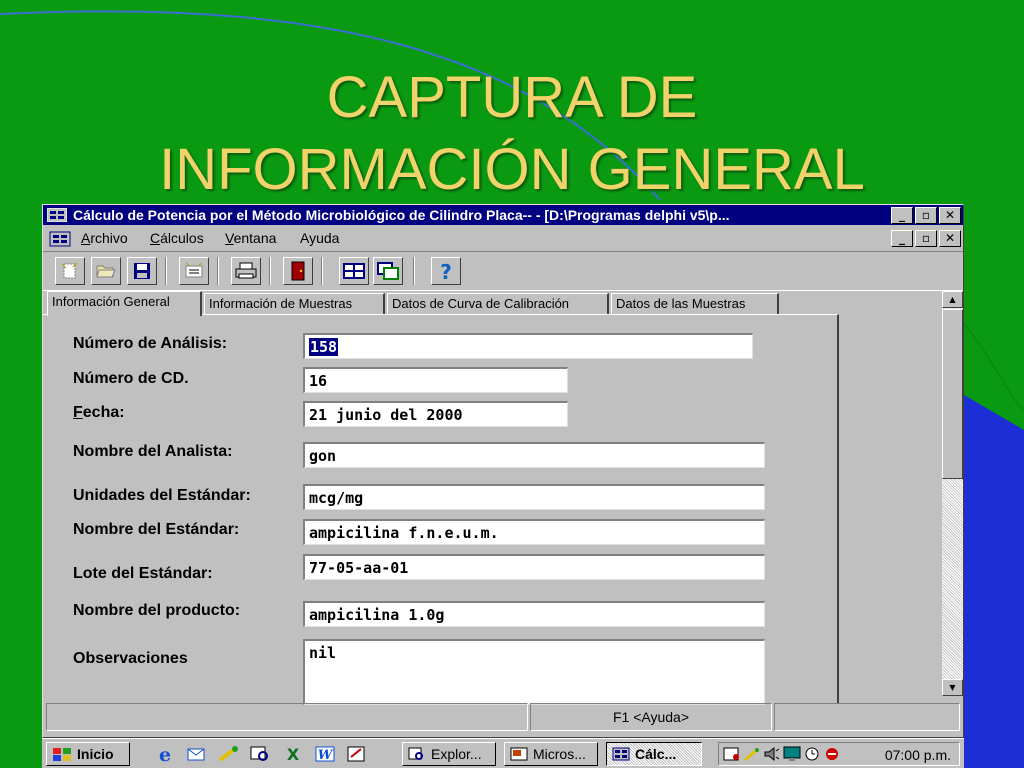 The image size is (1024, 768). I want to click on office-shortcut-icon, so click(357, 754).